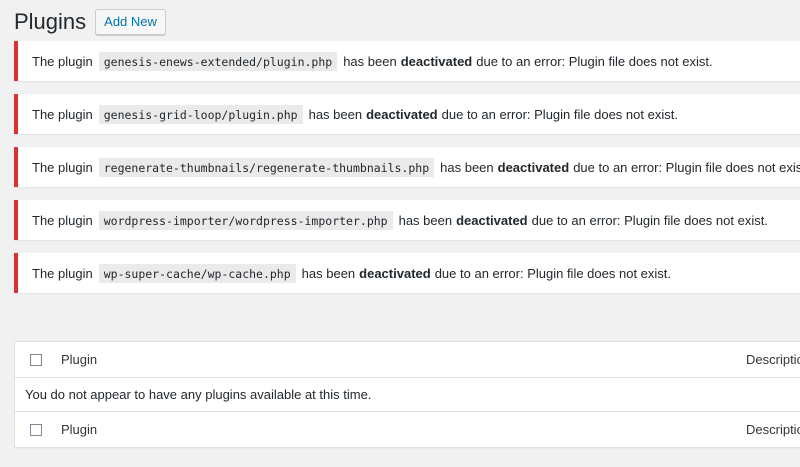 Image resolution: width=800 pixels, height=467 pixels. What do you see at coordinates (36, 359) in the screenshot?
I see `select-all-checkbox` at bounding box center [36, 359].